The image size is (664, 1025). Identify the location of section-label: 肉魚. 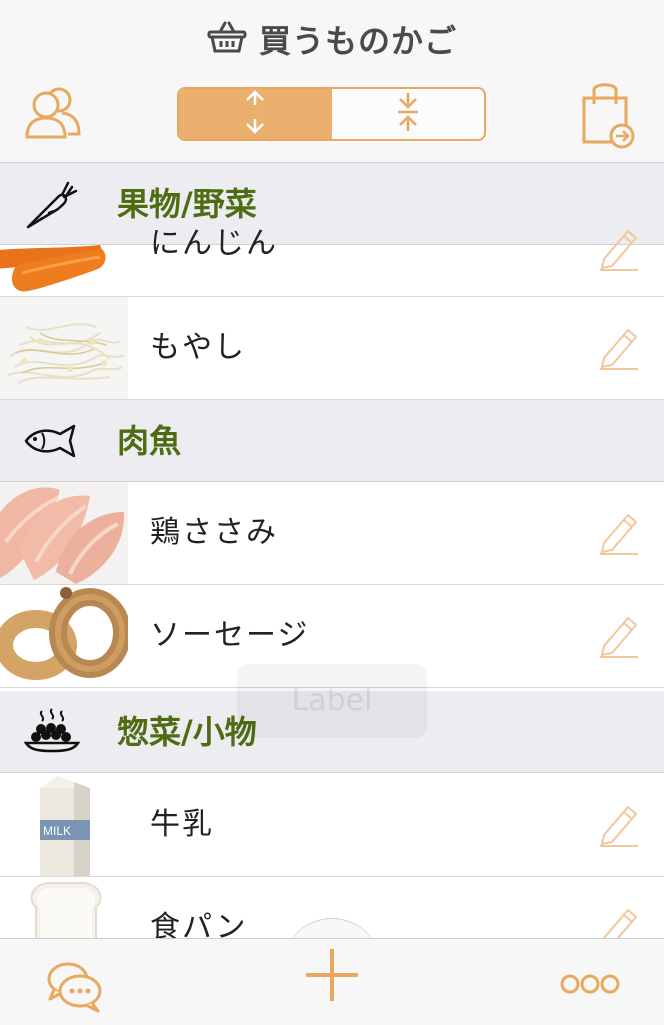
(149, 441).